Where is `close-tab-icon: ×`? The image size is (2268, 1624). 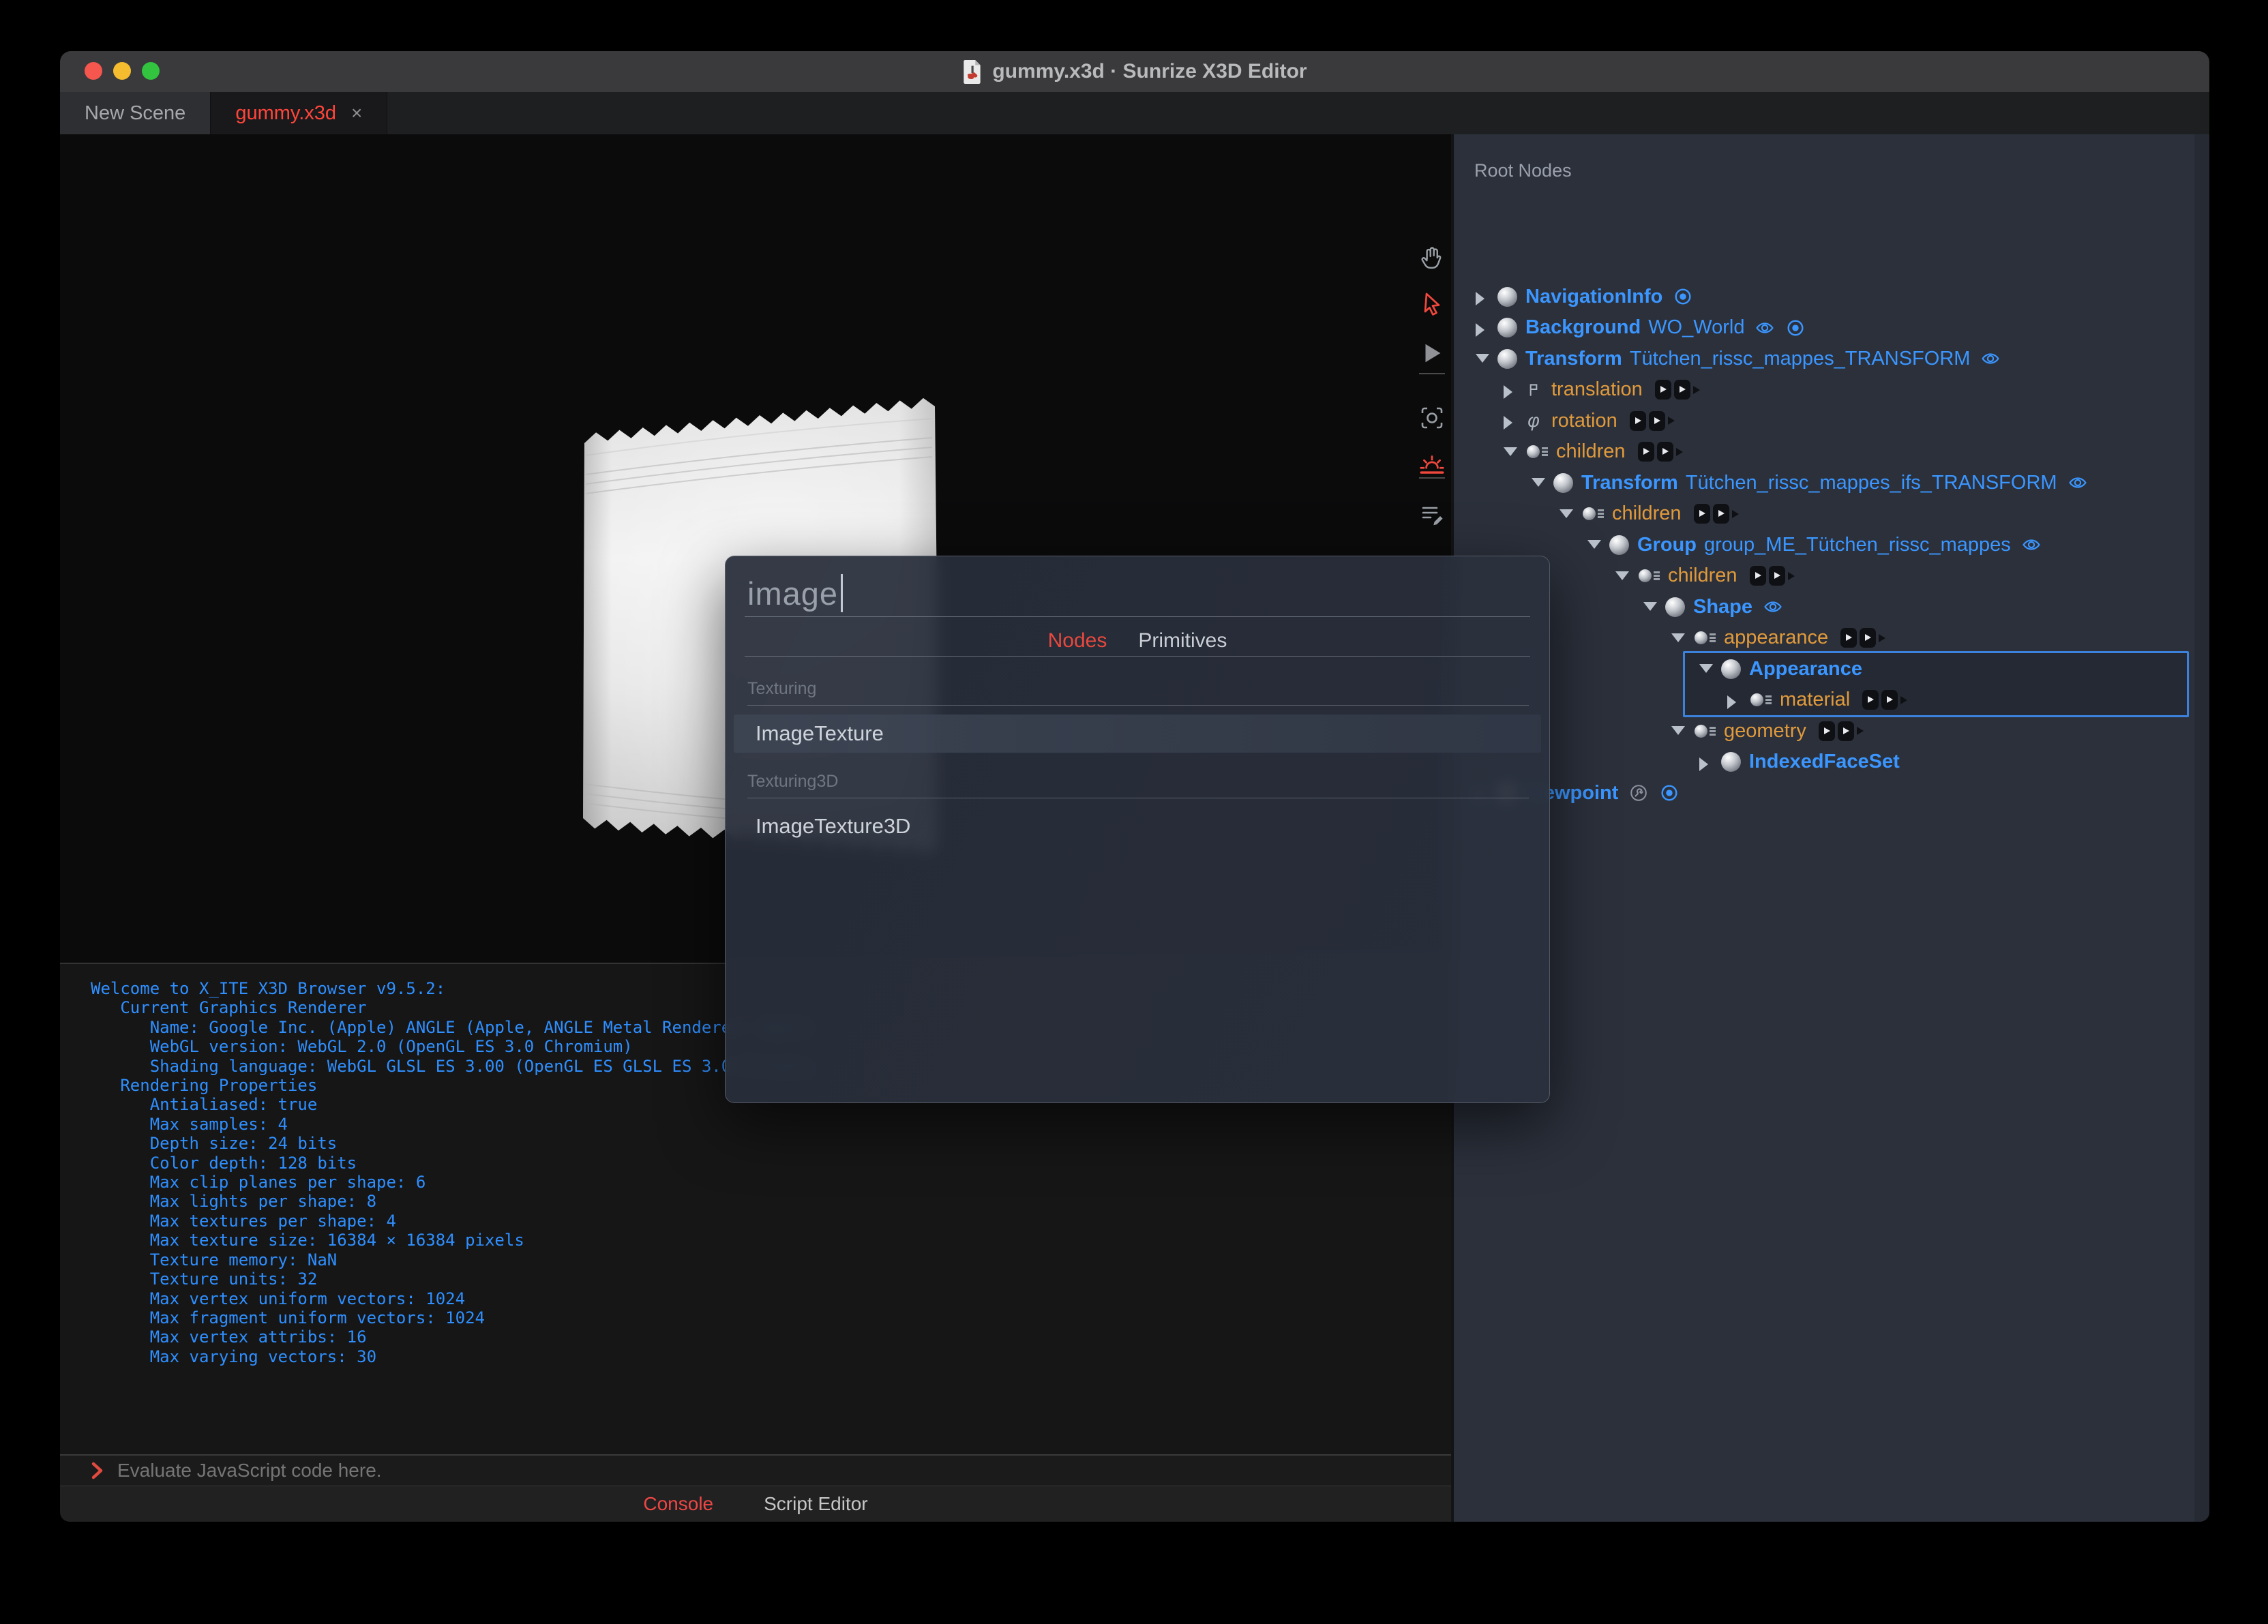
close-tab-icon: × is located at coordinates (356, 113).